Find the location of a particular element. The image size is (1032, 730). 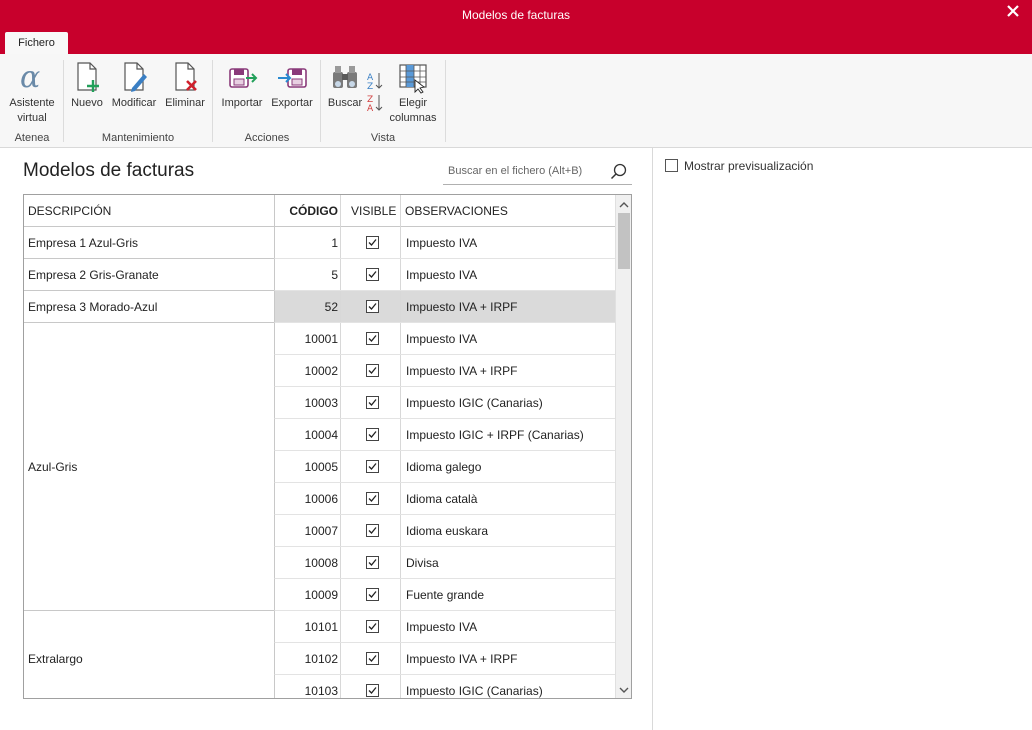

cell-observaciones: Idioma euskara is located at coordinates (447, 531).